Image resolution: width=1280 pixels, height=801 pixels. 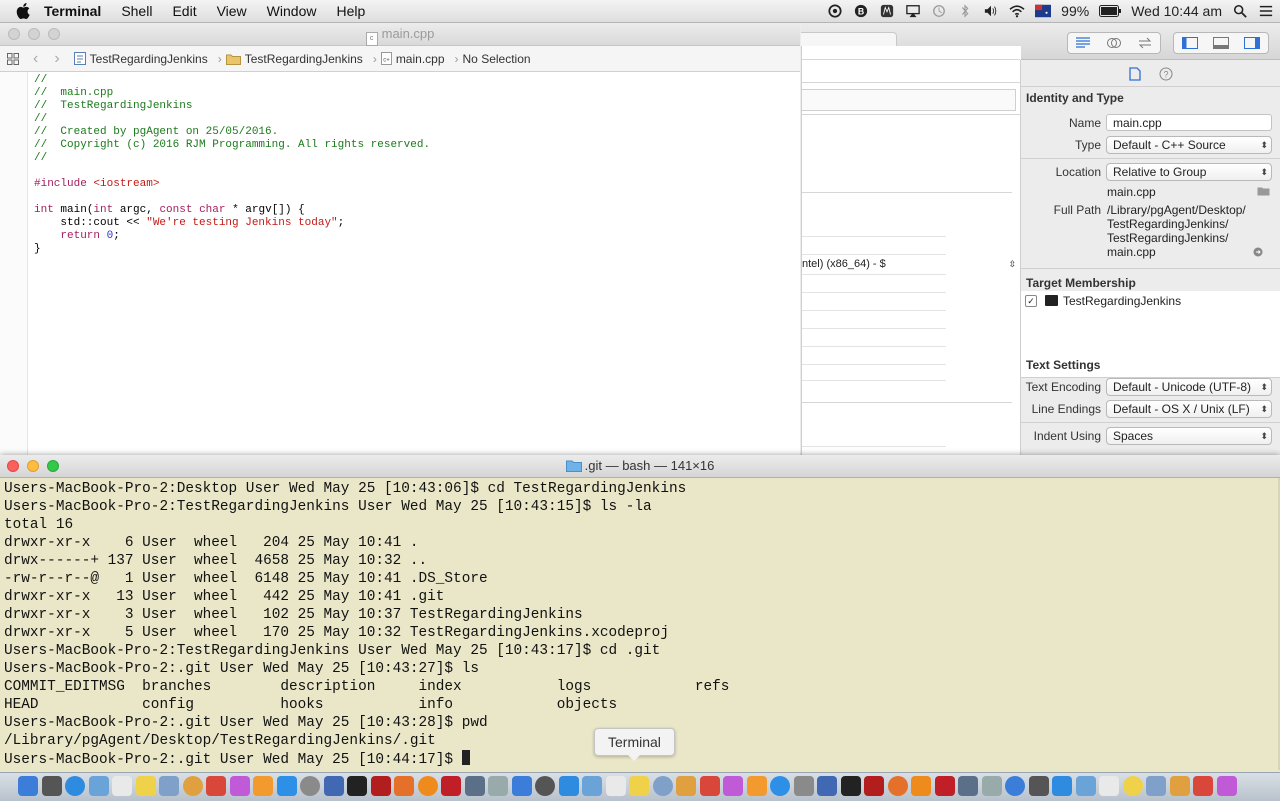 What do you see at coordinates (1043, 11) in the screenshot?
I see `flag-icon` at bounding box center [1043, 11].